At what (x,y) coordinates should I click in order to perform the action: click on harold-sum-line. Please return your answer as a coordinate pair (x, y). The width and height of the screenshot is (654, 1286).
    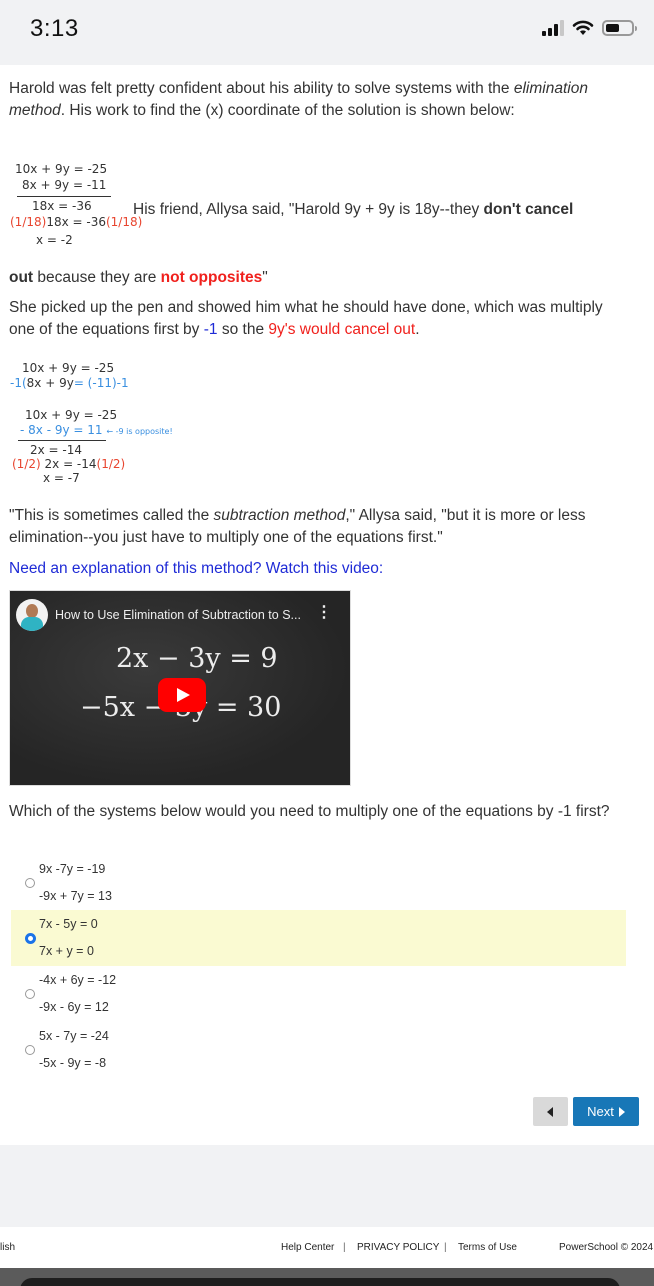
    Looking at the image, I should click on (64, 196).